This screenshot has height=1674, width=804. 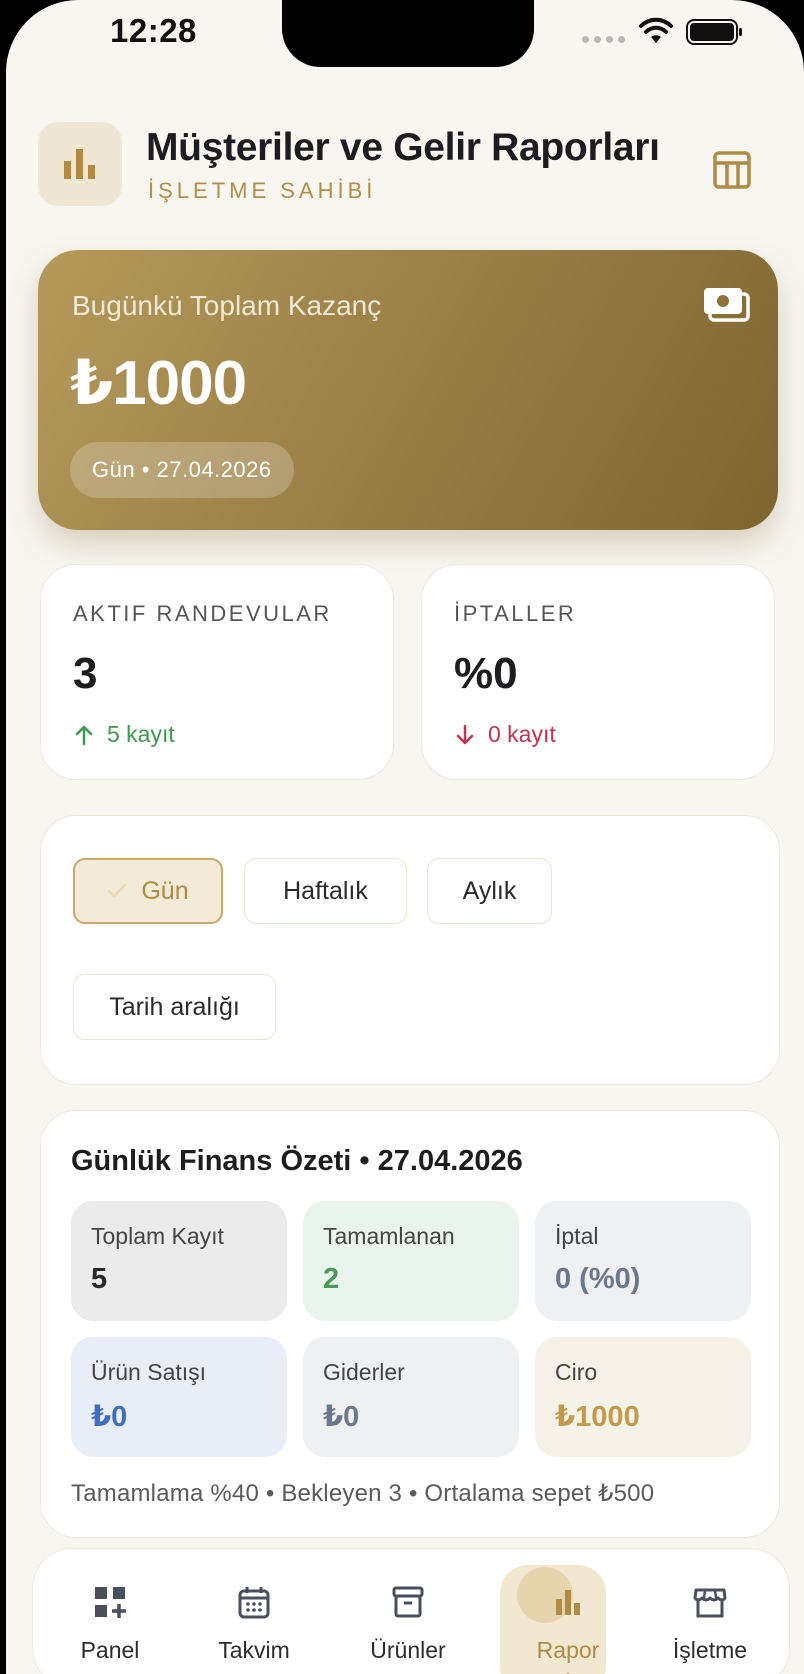 I want to click on stat-value: %0, so click(x=486, y=673).